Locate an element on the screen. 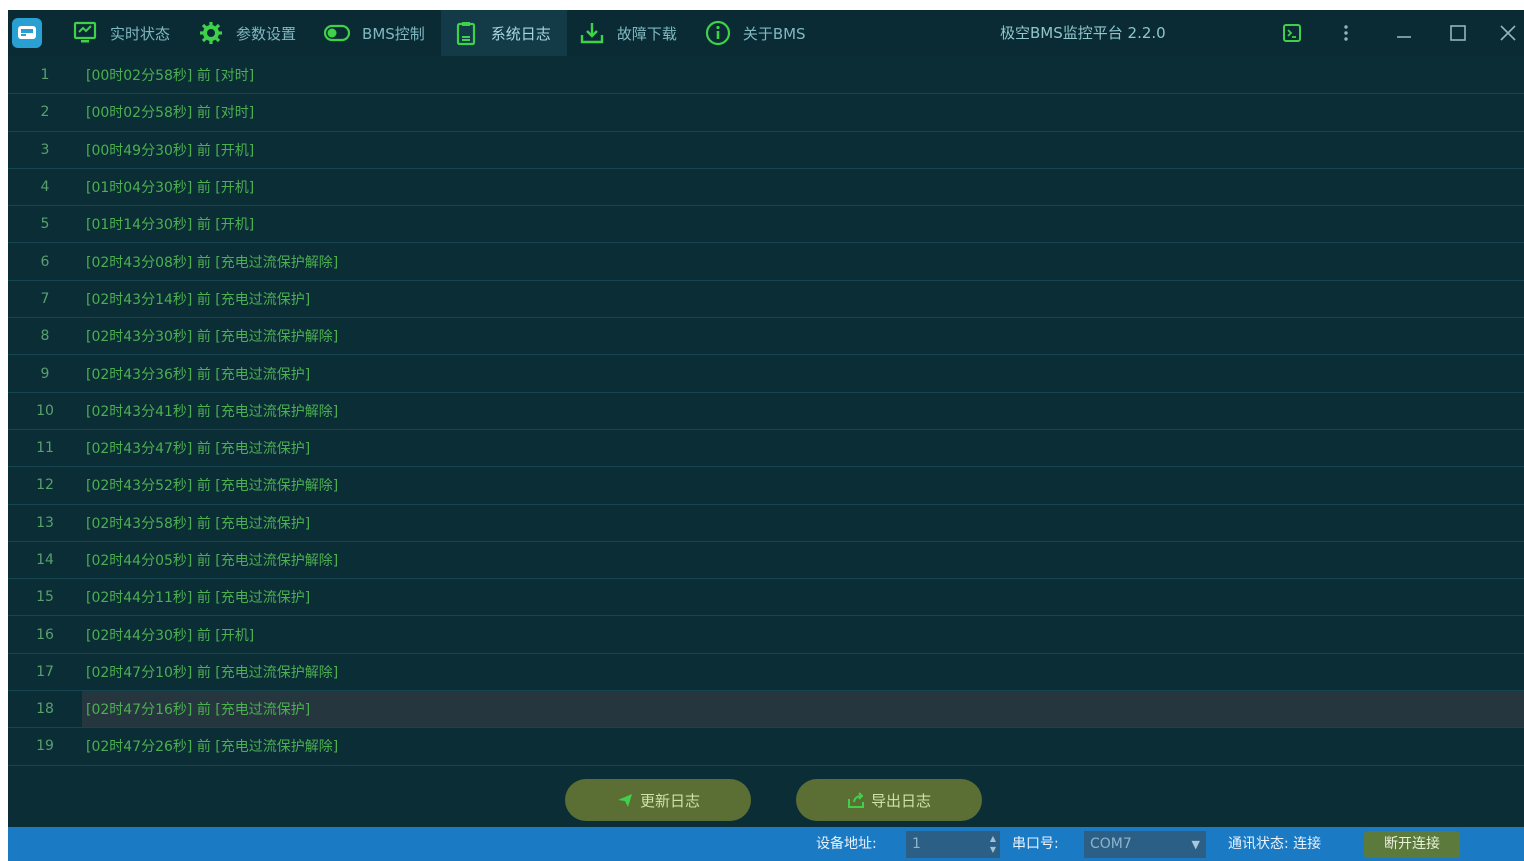  tab-realtime-status: 实时状态 is located at coordinates (123, 33).